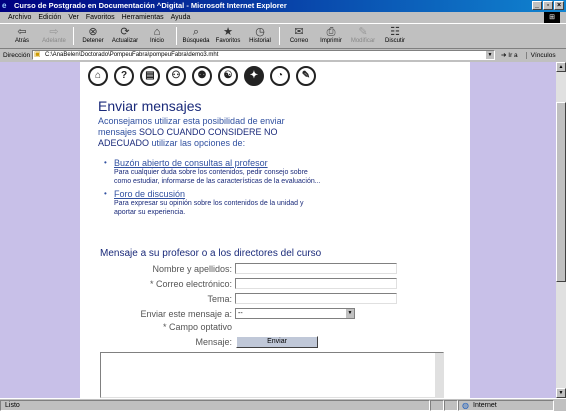  I want to click on history-icon: ◷, so click(260, 32).